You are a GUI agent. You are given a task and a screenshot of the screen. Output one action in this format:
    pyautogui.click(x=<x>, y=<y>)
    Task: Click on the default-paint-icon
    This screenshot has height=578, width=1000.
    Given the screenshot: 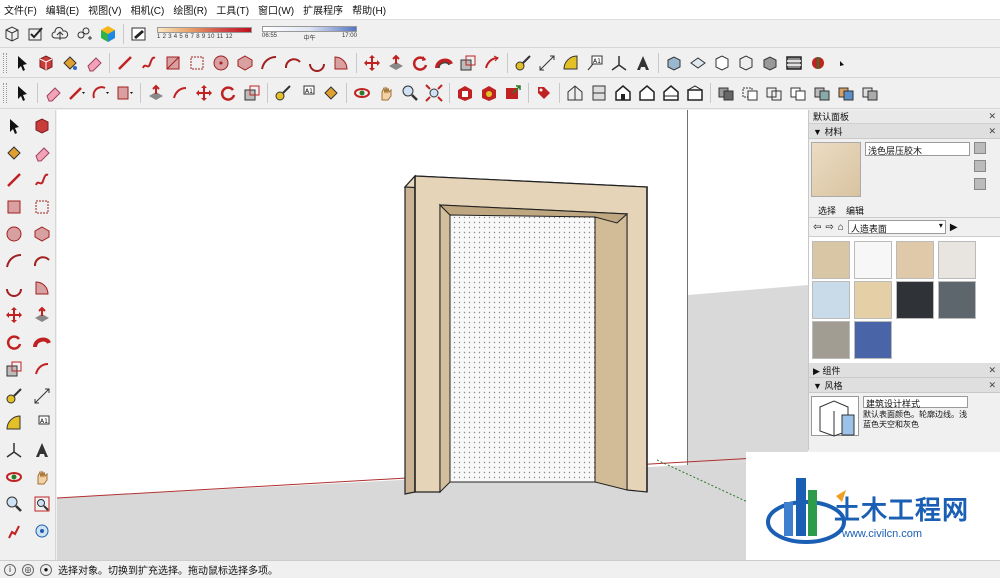 What is the action you would take?
    pyautogui.click(x=980, y=184)
    